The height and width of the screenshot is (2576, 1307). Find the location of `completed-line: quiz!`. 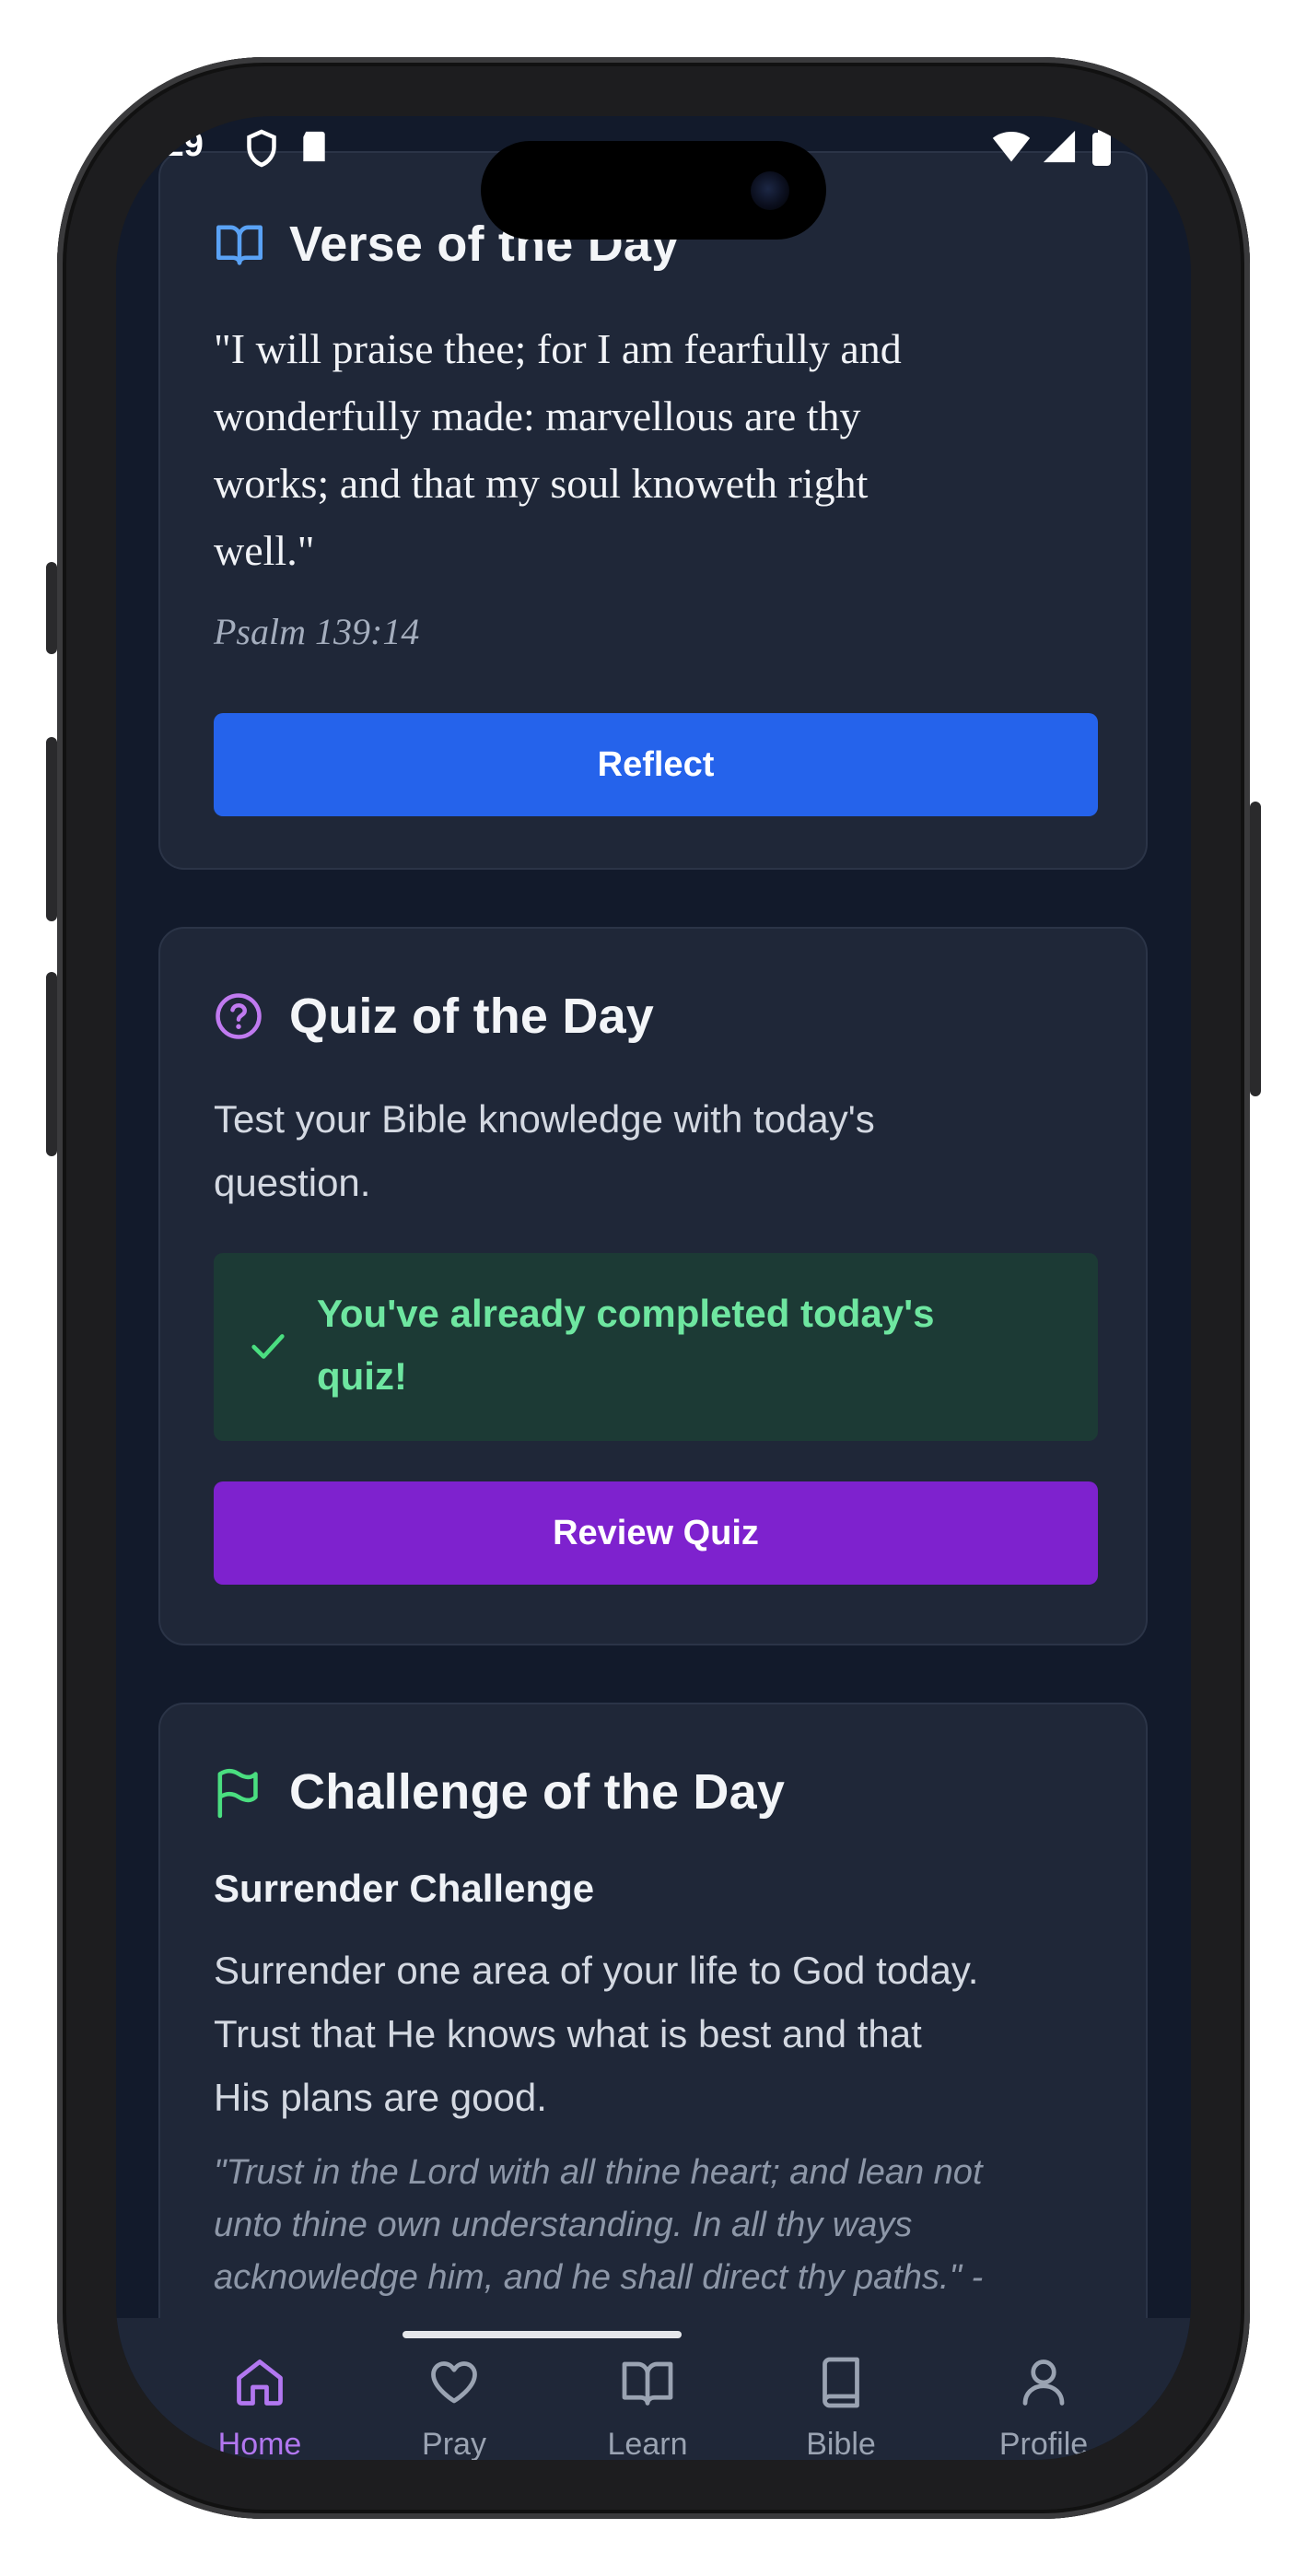

completed-line: quiz! is located at coordinates (362, 1376).